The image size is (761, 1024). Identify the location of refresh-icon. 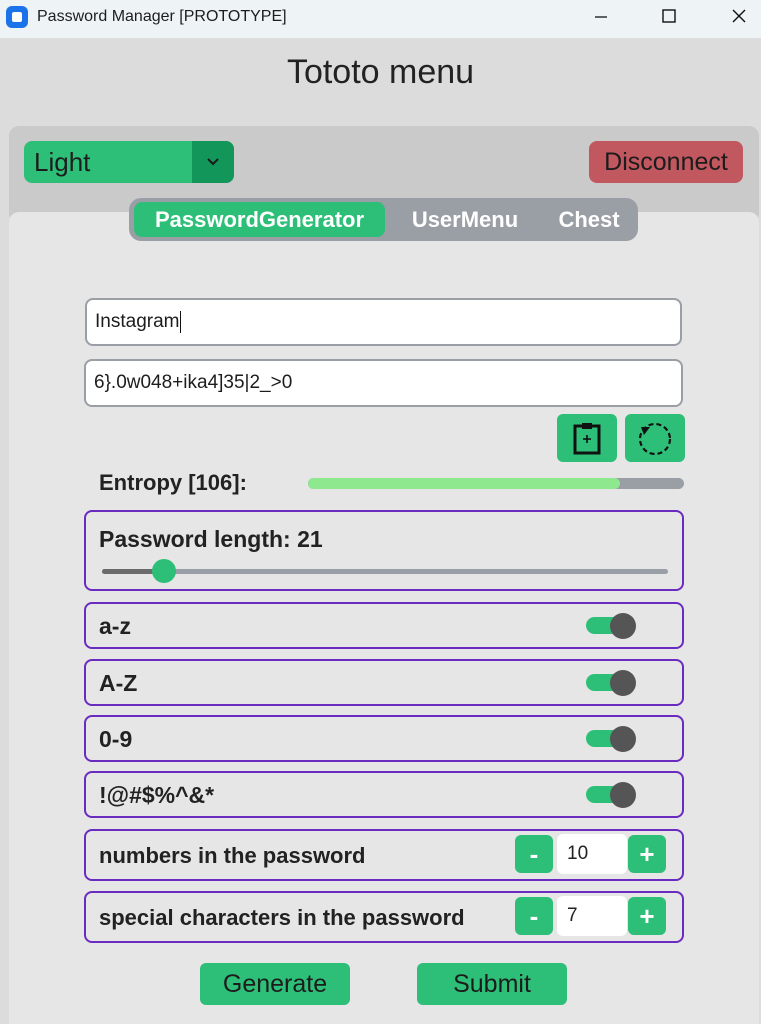
(655, 439).